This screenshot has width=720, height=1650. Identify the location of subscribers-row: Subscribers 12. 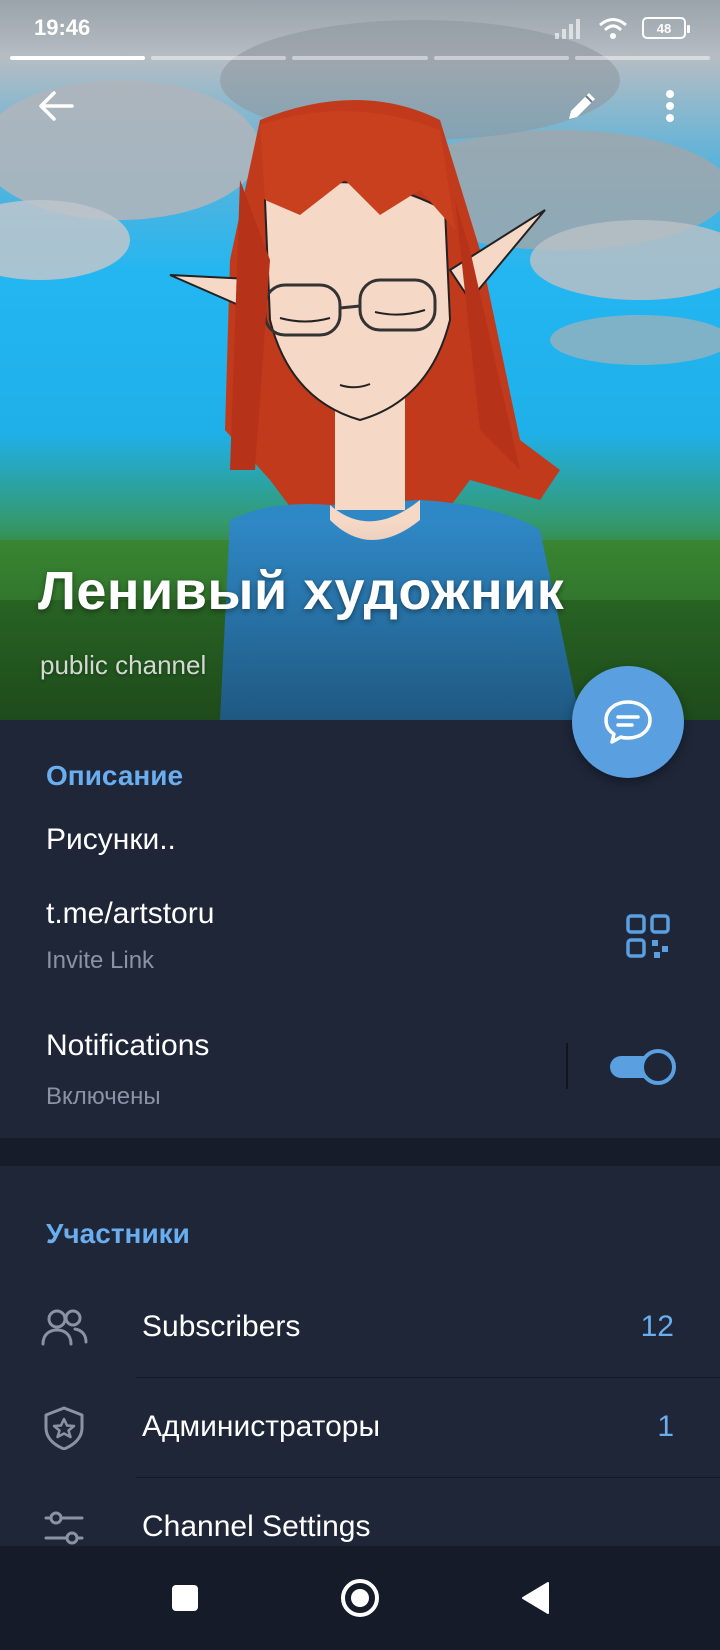
(360, 1328).